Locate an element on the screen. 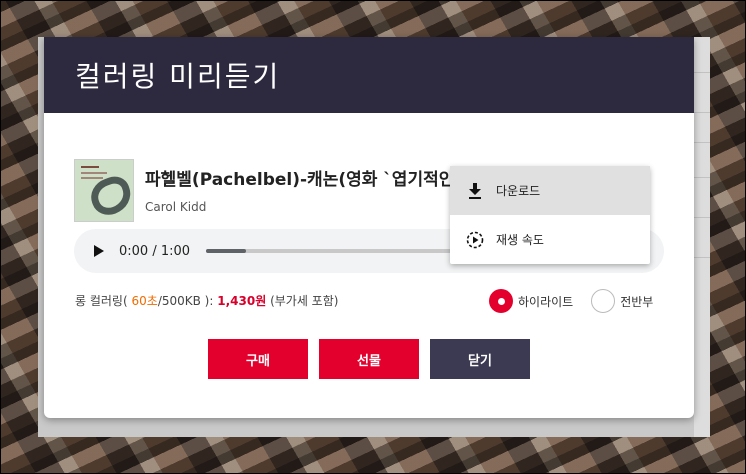 The image size is (746, 474). option-first-half-label: 전반부 is located at coordinates (637, 301).